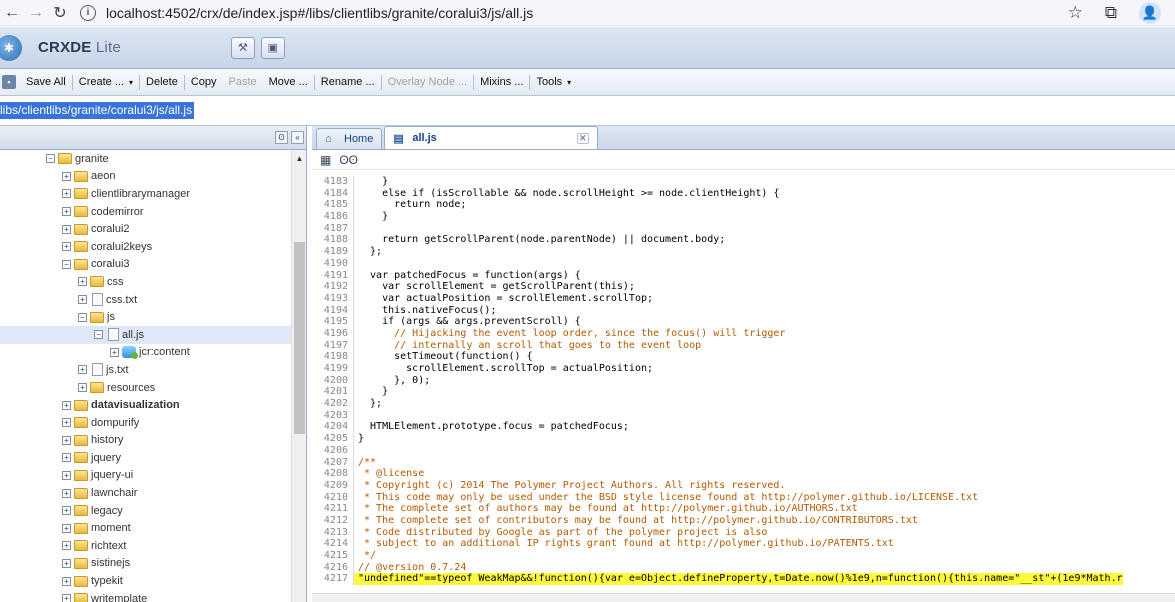  Describe the element at coordinates (146, 476) in the screenshot. I see `tree-item: + jquery-ui` at that location.